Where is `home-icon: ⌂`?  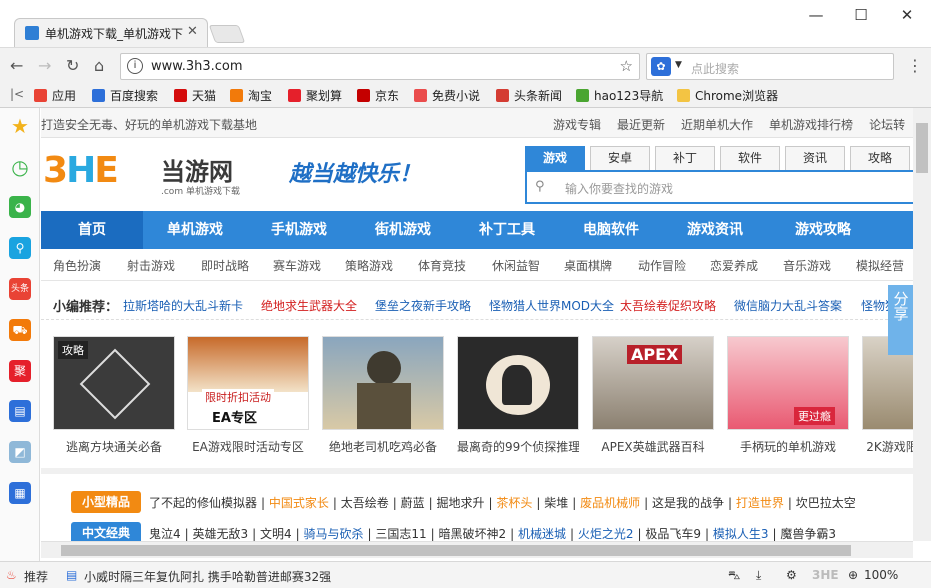
home-icon: ⌂ is located at coordinates (99, 65).